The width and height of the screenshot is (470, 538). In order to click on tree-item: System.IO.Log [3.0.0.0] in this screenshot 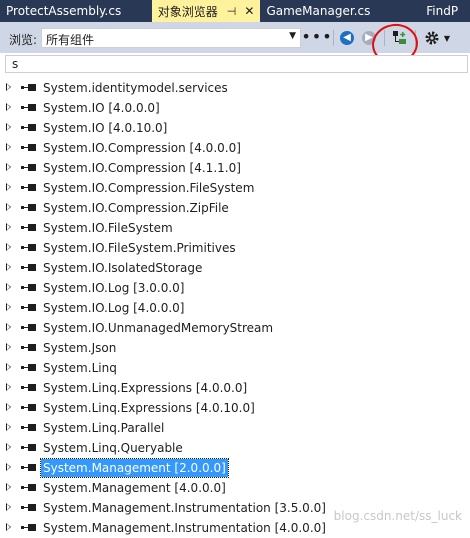, I will do `click(235, 288)`.